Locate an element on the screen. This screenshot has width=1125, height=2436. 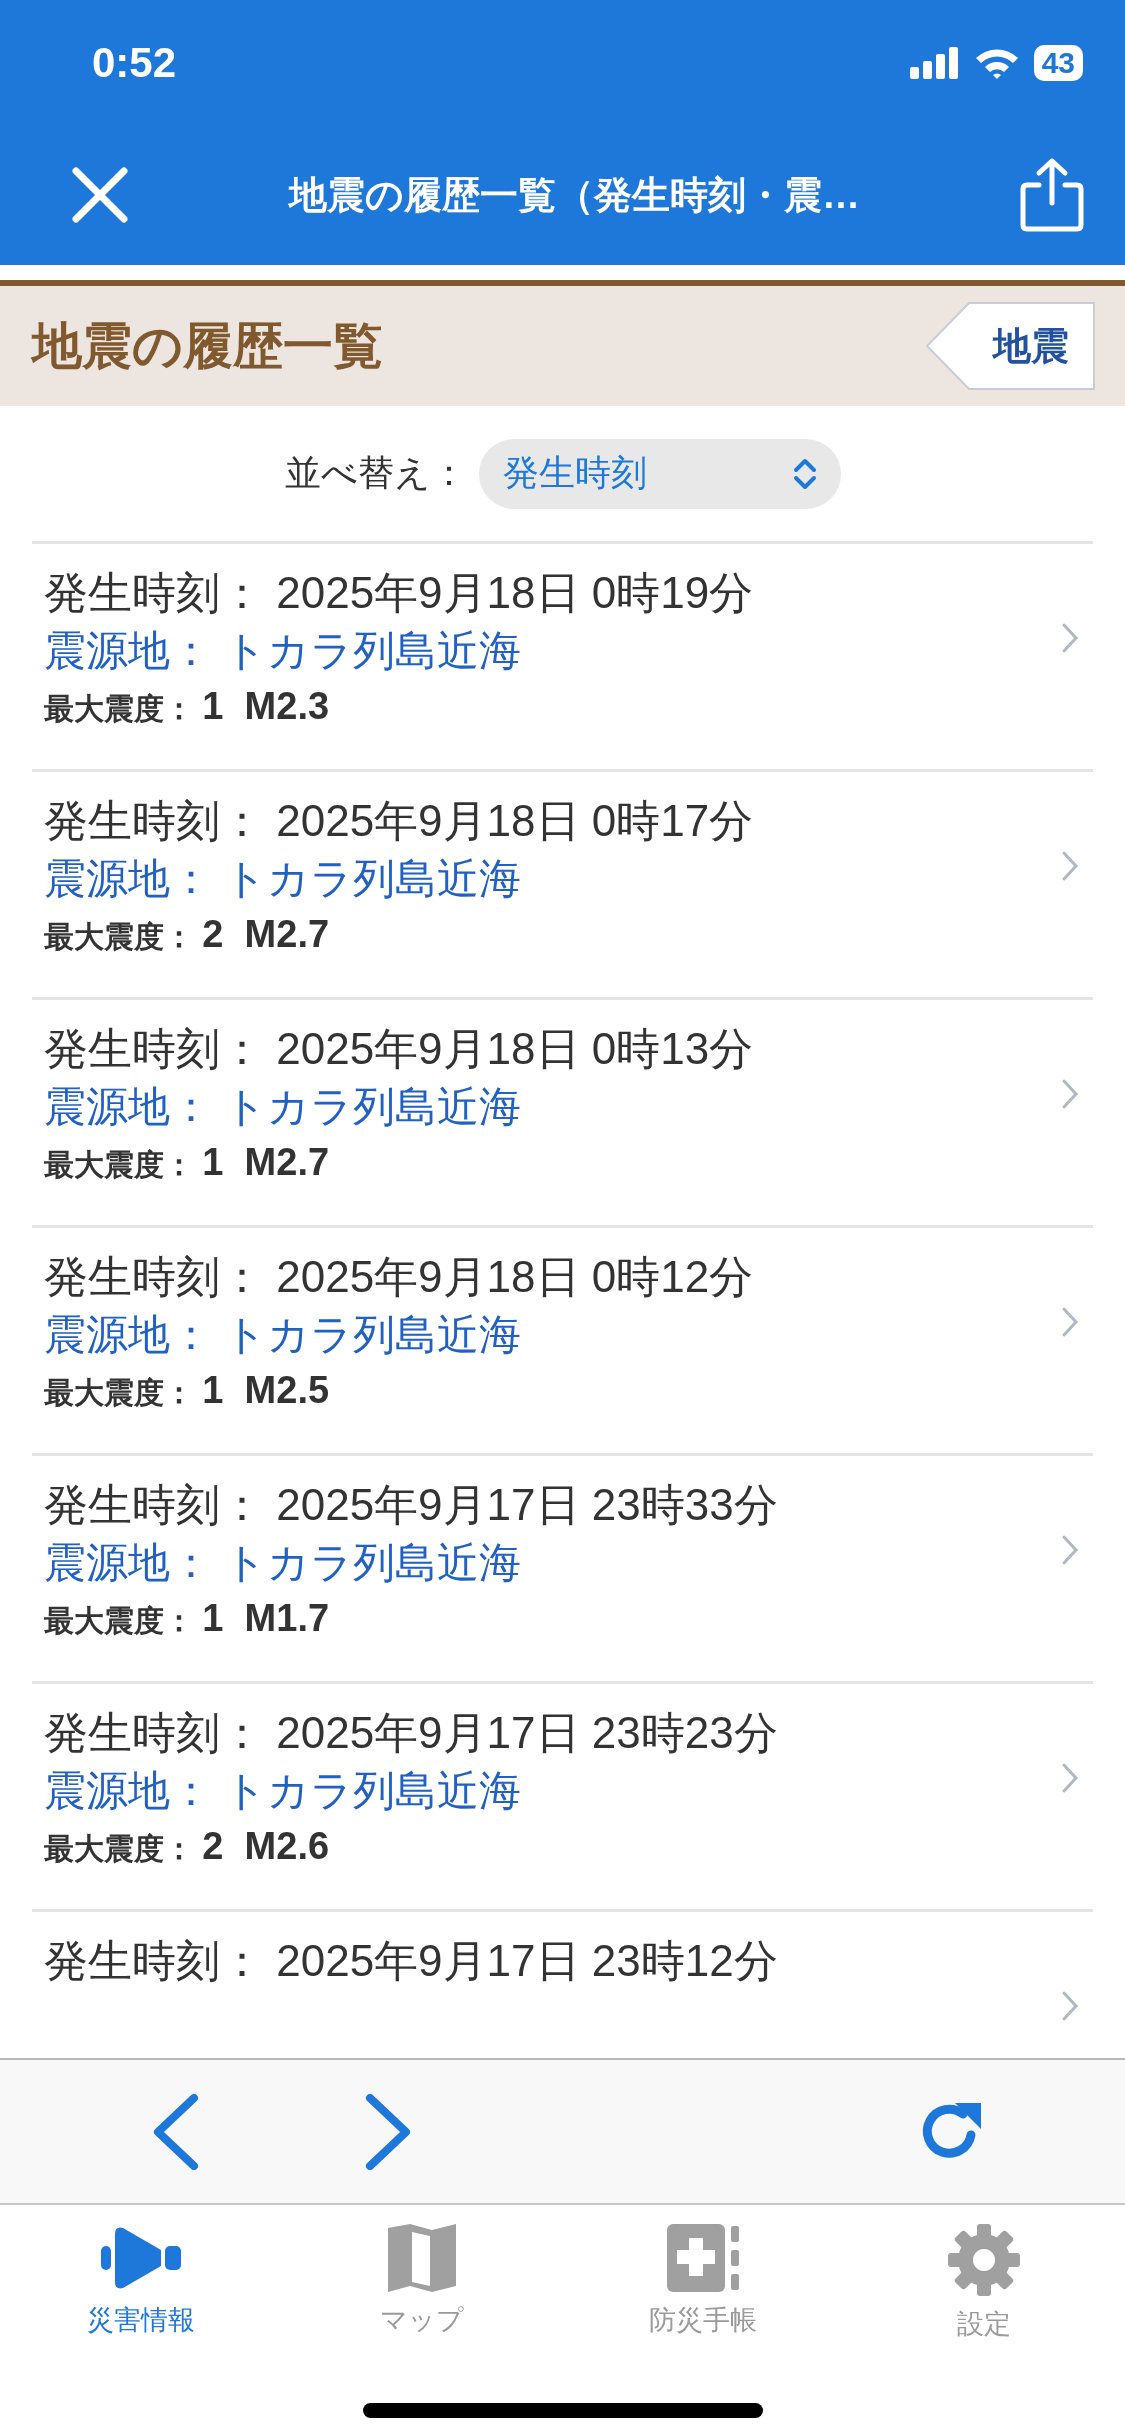
earthquake-row: 発生時刻： 2025年9月18日 0時12分 震源地： トカラ列島近海 最大震度： 1 M2.5 is located at coordinates (562, 1342).